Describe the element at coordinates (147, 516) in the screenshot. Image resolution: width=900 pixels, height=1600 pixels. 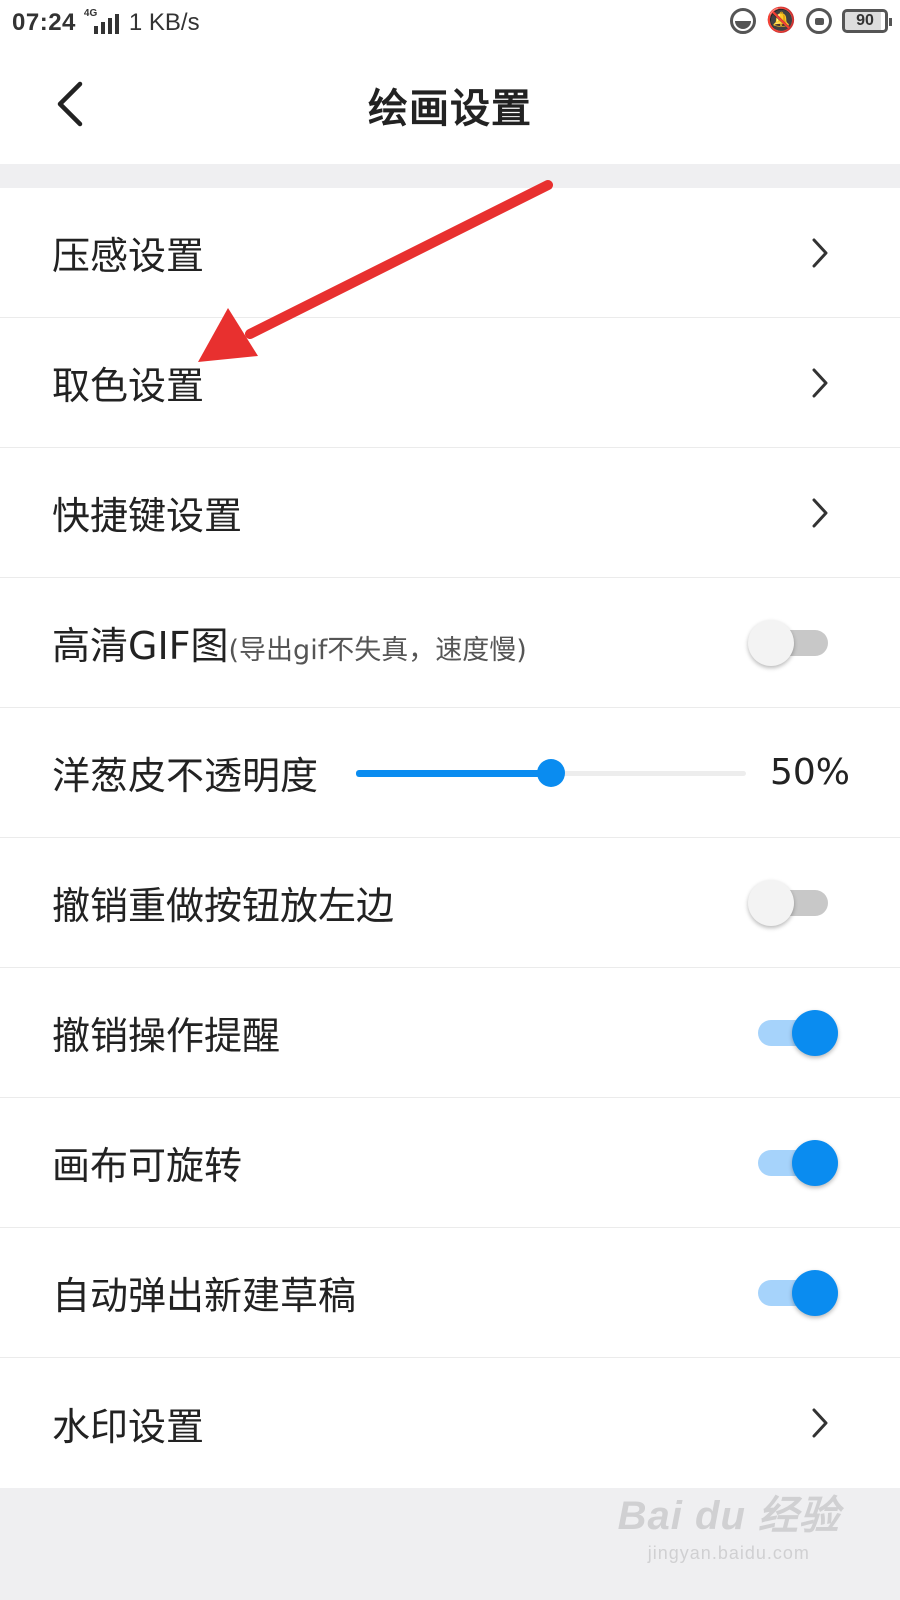
I see `setting-label: 快捷键设置` at that location.